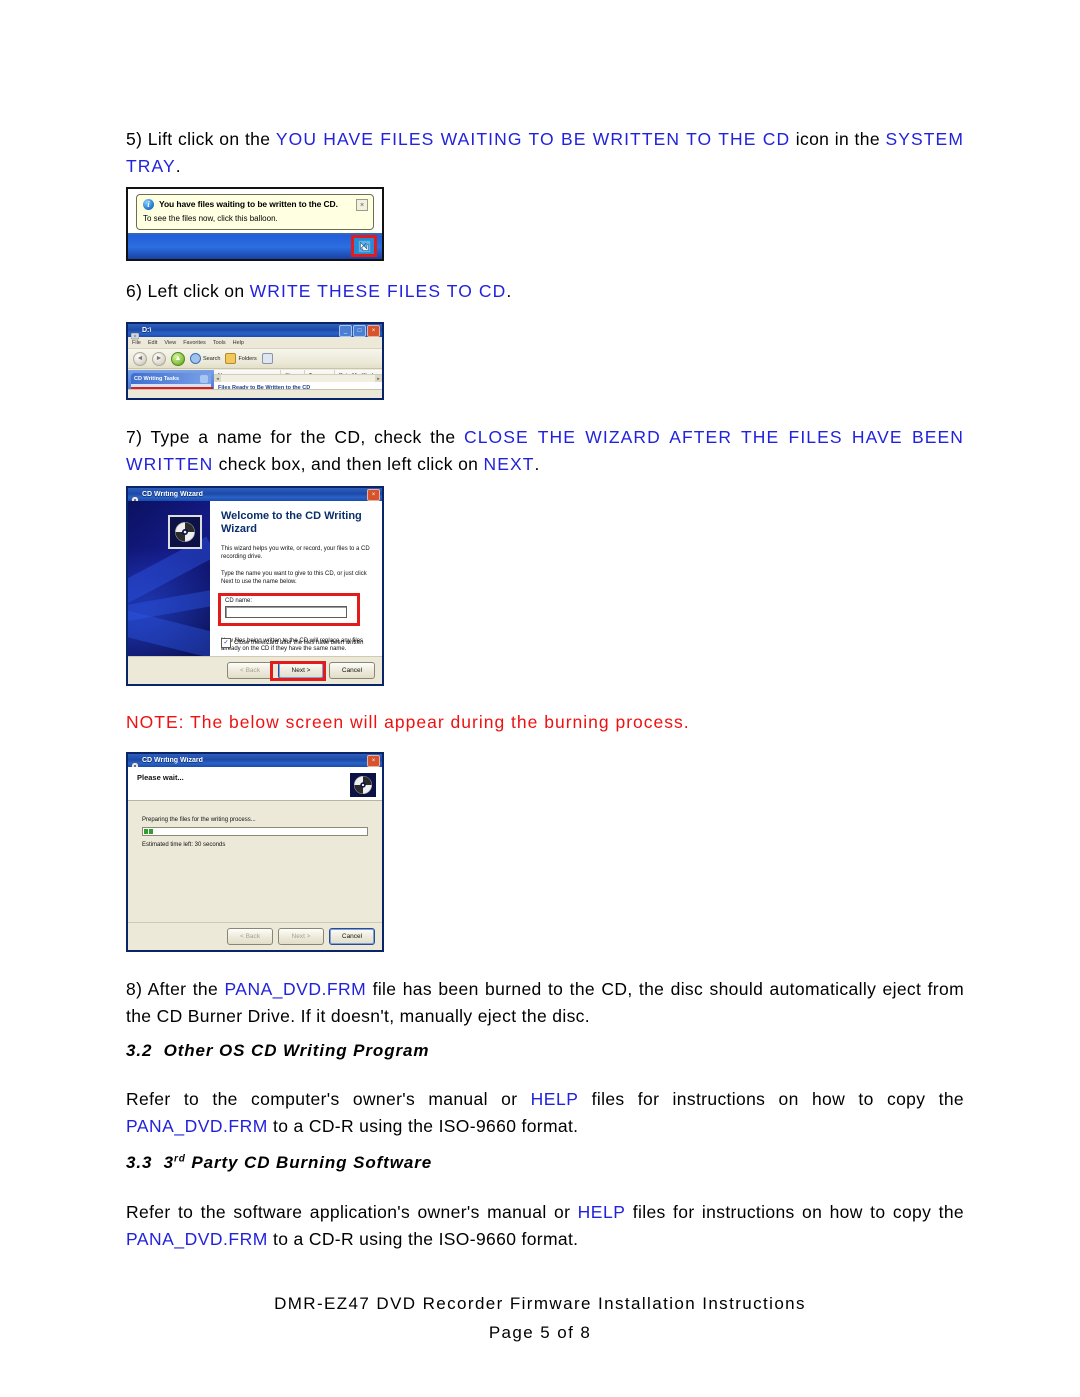 This screenshot has width=1080, height=1397. What do you see at coordinates (226, 643) in the screenshot?
I see `close-wizard-checkbox: ✓` at bounding box center [226, 643].